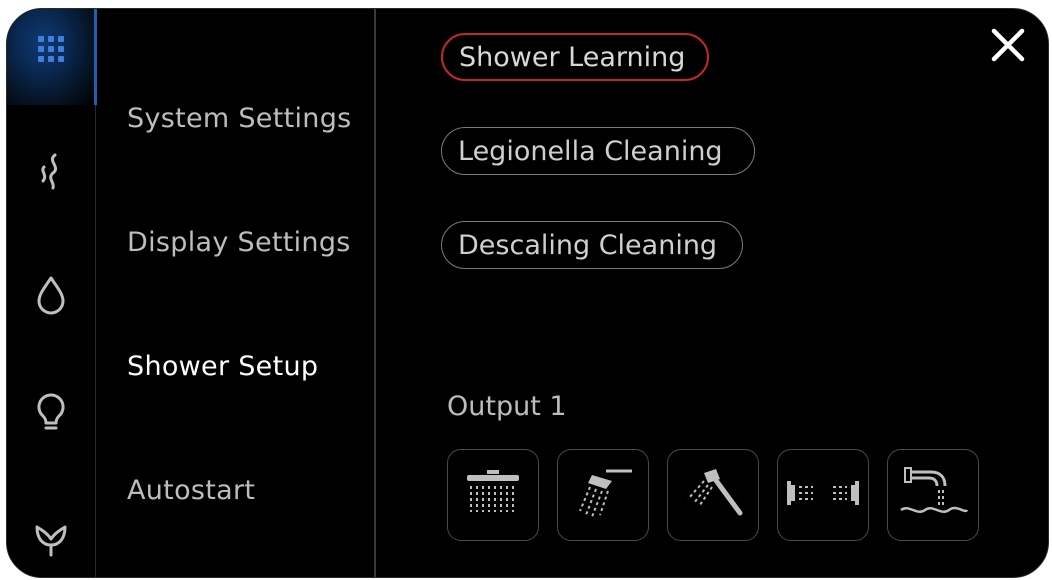 The height and width of the screenshot is (580, 1052). Describe the element at coordinates (507, 406) in the screenshot. I see `output-label: Output 1` at that location.